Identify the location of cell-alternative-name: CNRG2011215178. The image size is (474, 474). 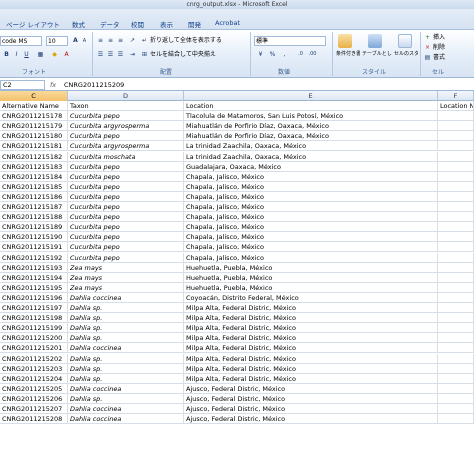
(34, 116).